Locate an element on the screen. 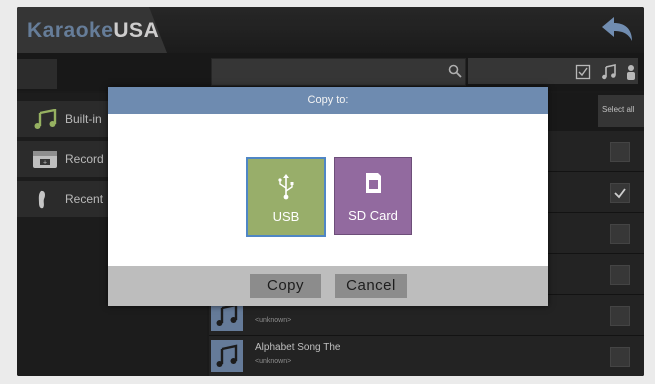 This screenshot has width=655, height=384. cancel-button: Cancel is located at coordinates (371, 286).